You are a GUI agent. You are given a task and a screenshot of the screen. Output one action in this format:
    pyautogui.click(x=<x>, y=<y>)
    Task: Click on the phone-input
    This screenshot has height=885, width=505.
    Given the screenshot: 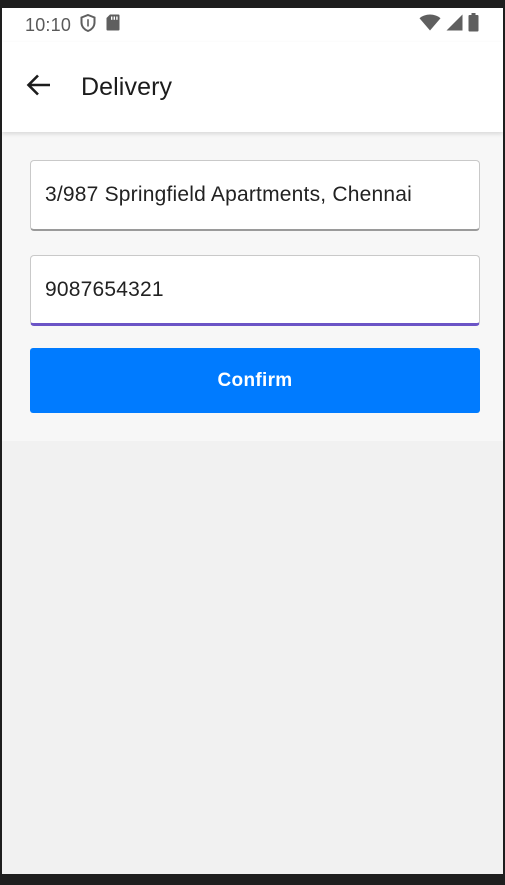 What is the action you would take?
    pyautogui.click(x=255, y=289)
    